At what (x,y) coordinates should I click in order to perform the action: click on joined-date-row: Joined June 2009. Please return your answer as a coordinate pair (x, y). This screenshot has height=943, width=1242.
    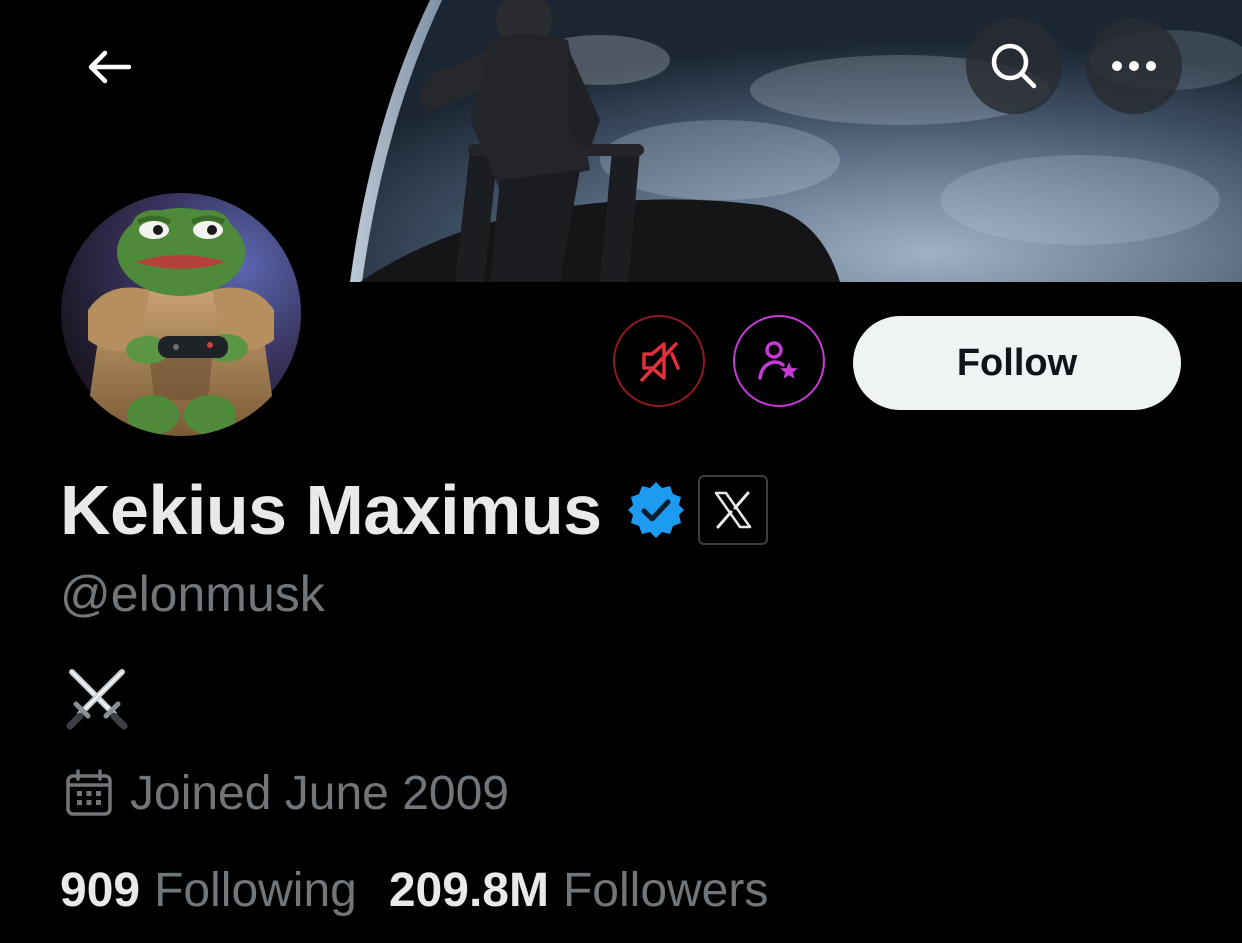
    Looking at the image, I should click on (286, 793).